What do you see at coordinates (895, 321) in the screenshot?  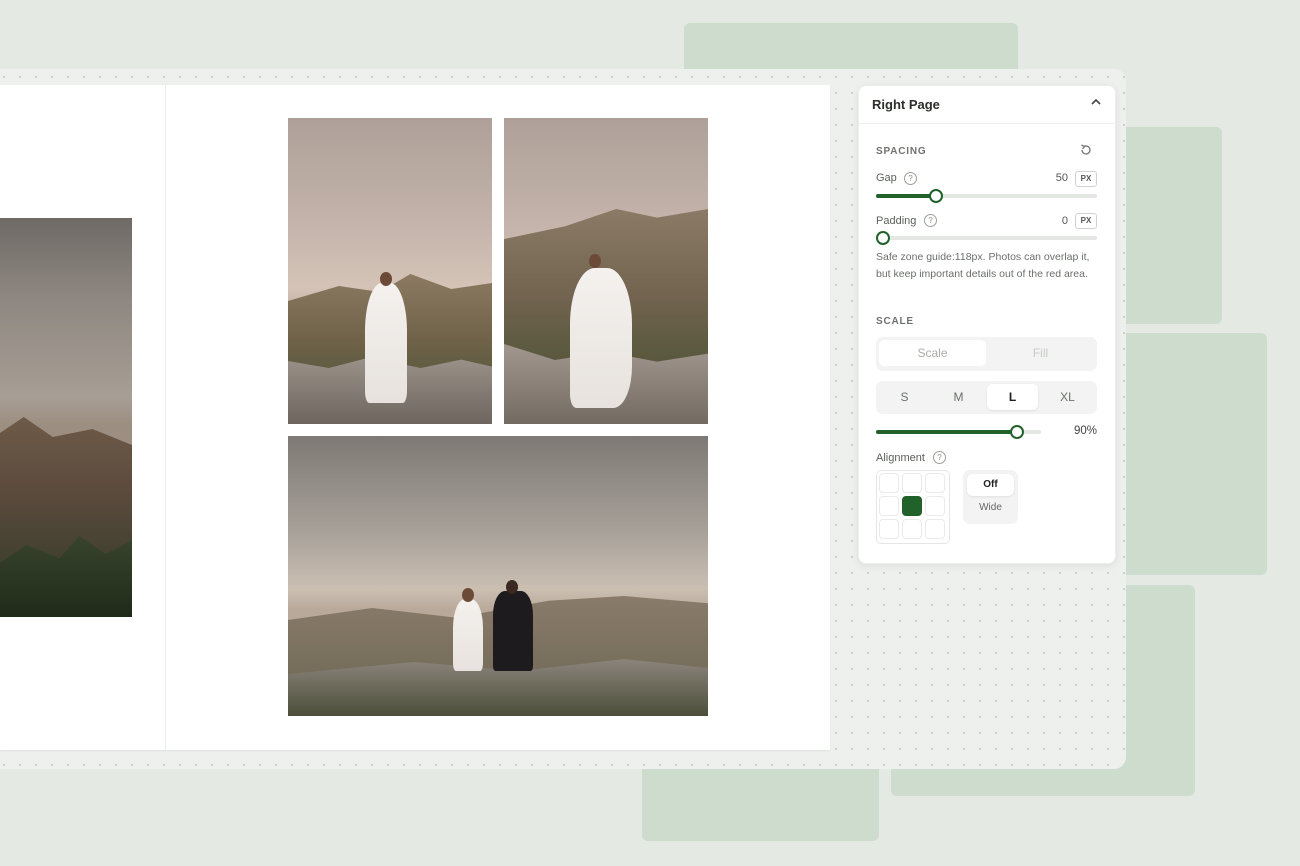 I see `scale-section-label: SCALE` at bounding box center [895, 321].